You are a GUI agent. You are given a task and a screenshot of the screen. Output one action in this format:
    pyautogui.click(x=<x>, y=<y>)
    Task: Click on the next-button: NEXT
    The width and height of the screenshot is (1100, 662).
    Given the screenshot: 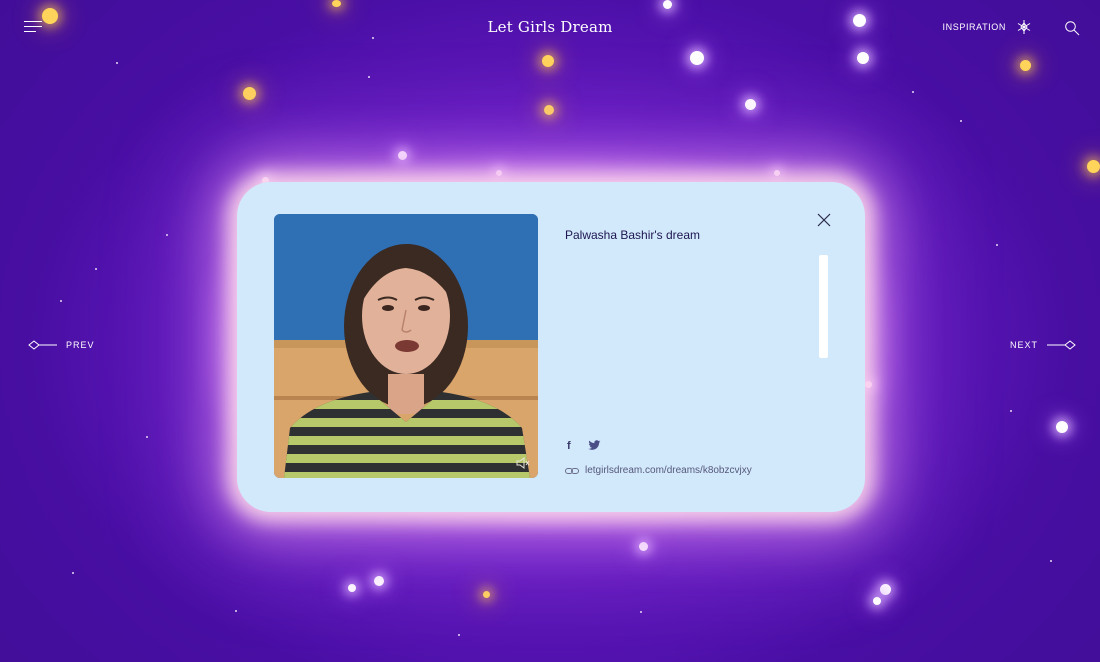 What is the action you would take?
    pyautogui.click(x=1043, y=345)
    